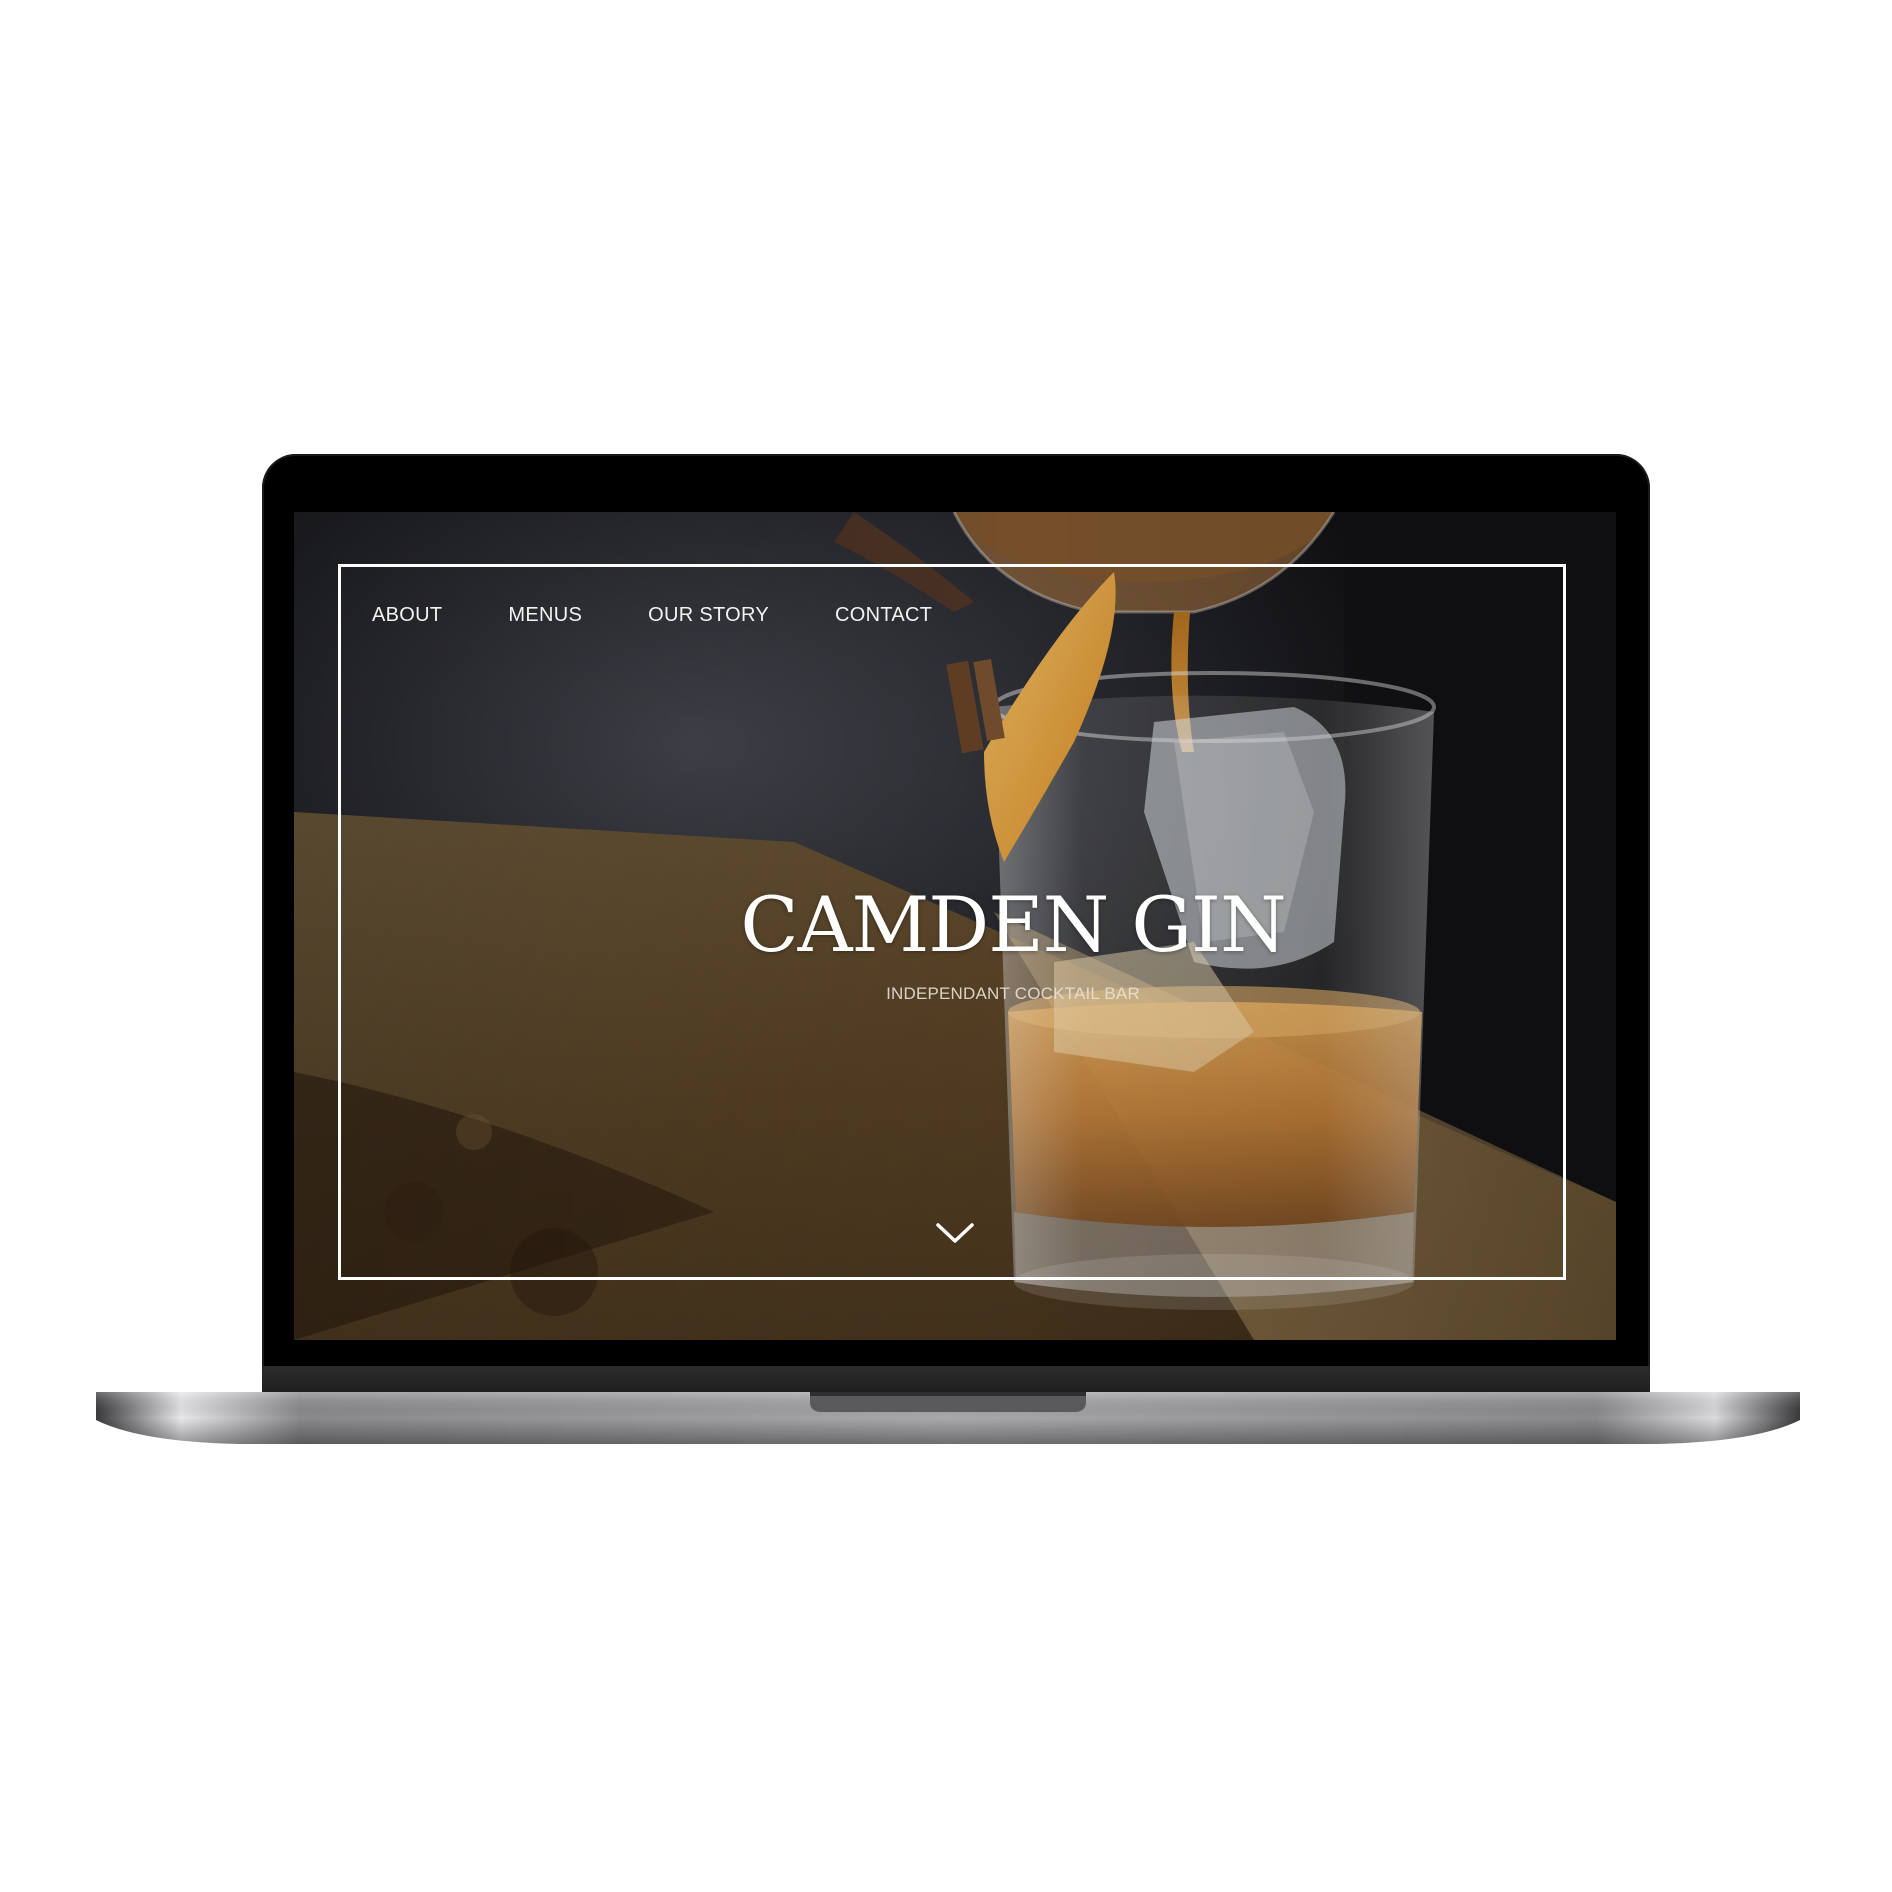  I want to click on nav-item-our-story: OUR STORY, so click(708, 615).